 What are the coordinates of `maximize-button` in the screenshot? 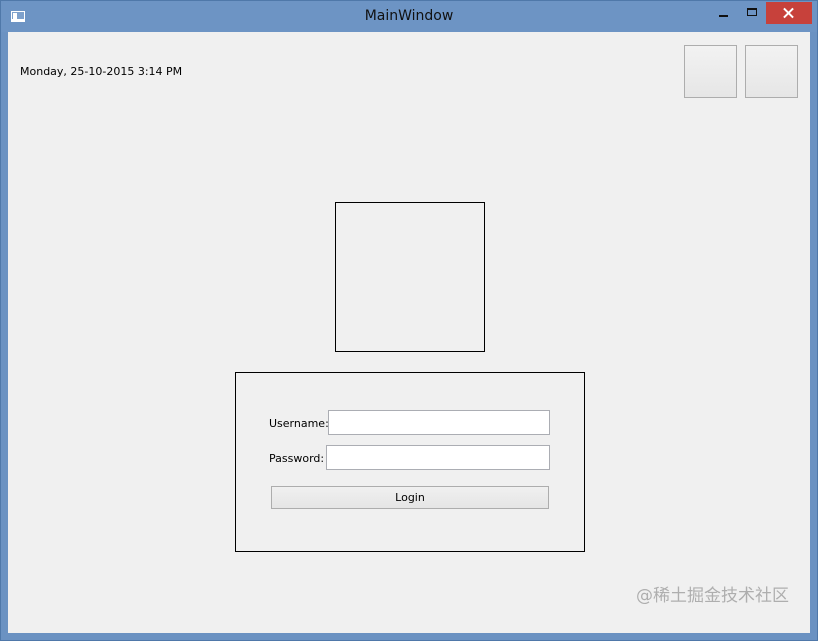 It's located at (751, 13).